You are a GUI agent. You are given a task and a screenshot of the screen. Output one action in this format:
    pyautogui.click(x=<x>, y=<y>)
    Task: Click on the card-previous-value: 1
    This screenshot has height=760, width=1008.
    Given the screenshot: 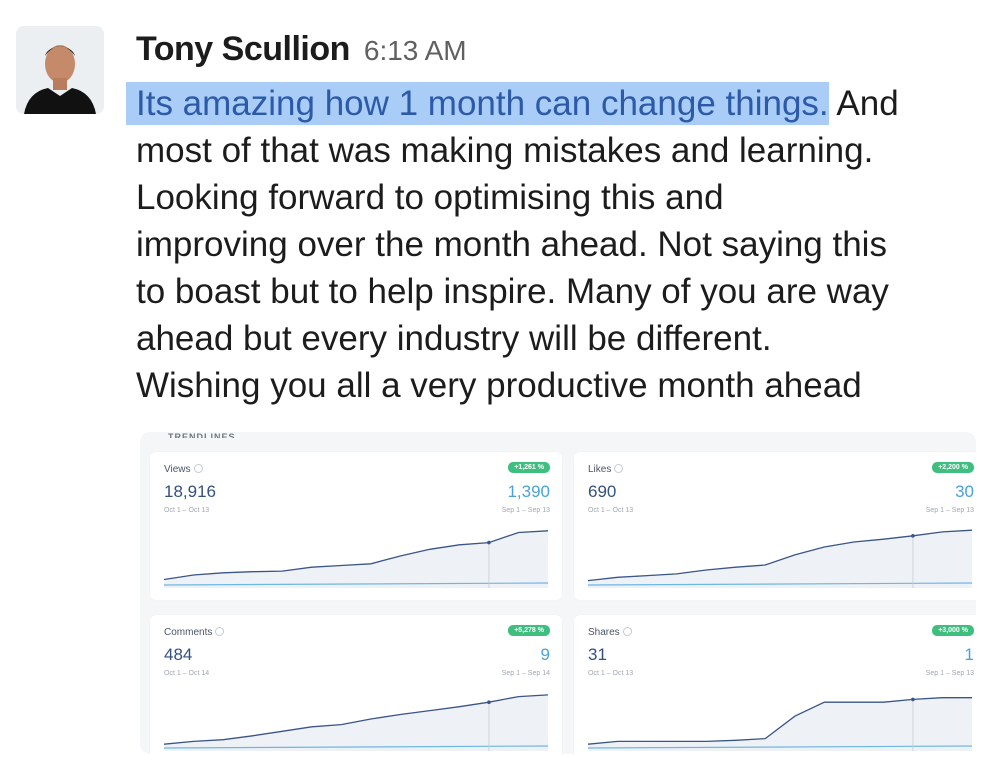 What is the action you would take?
    pyautogui.click(x=969, y=654)
    